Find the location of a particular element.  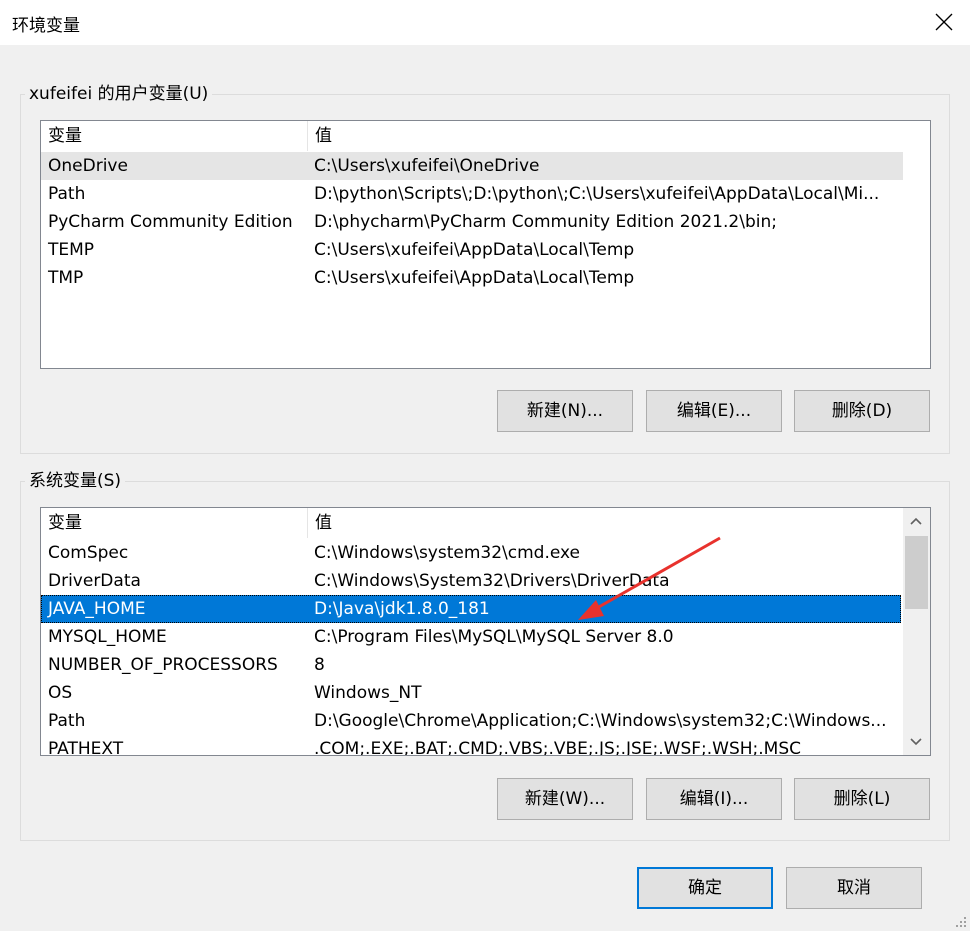

list-item: TMP C:\Users\xufeifei\AppData\Local\Temp is located at coordinates (472, 278).